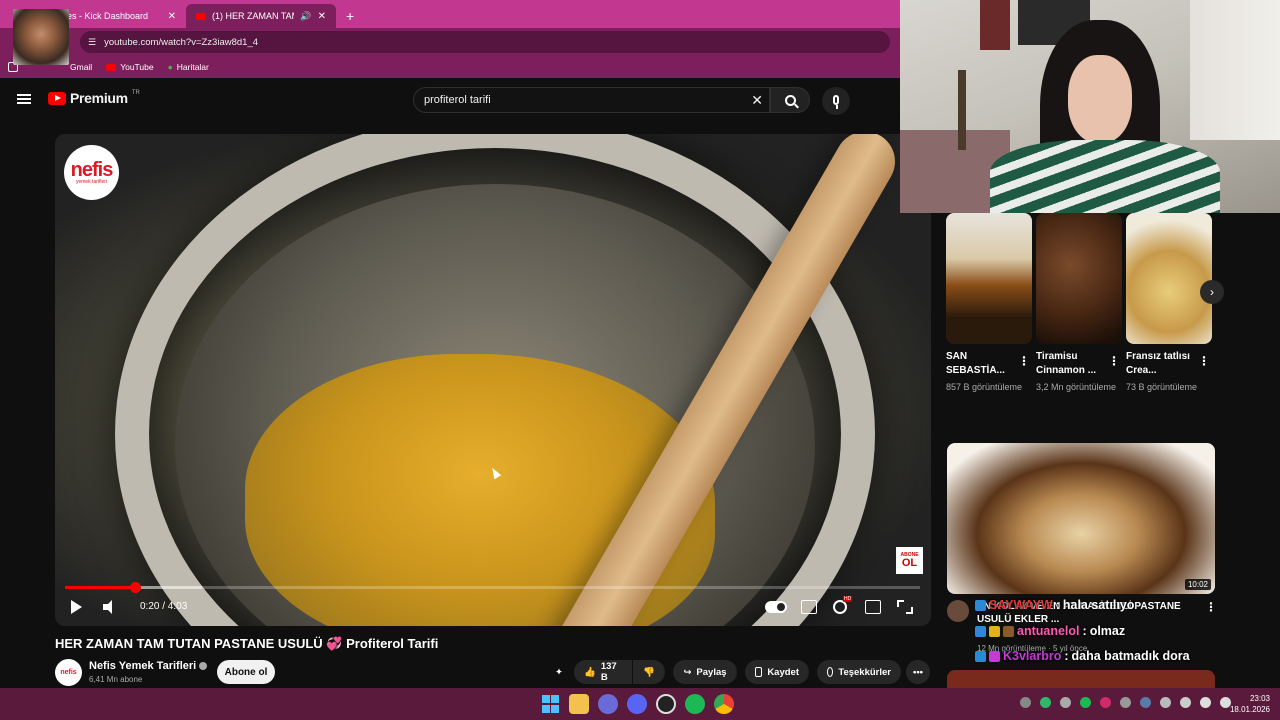 The image size is (1280, 720). Describe the element at coordinates (1205, 702) in the screenshot. I see `network-icon` at that location.